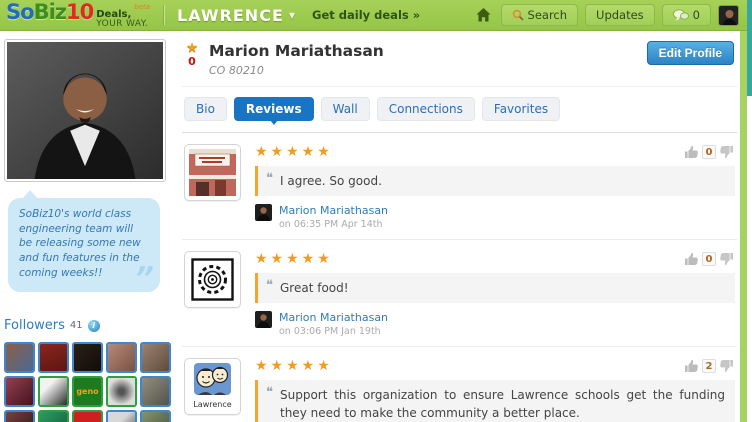 This screenshot has width=752, height=422. Describe the element at coordinates (345, 109) in the screenshot. I see `tab-wall: Wall` at that location.